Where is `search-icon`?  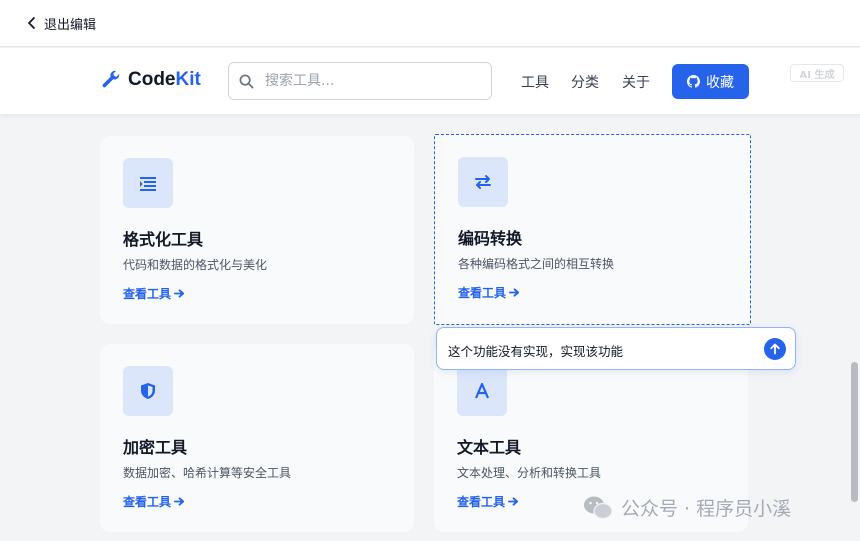
search-icon is located at coordinates (246, 81).